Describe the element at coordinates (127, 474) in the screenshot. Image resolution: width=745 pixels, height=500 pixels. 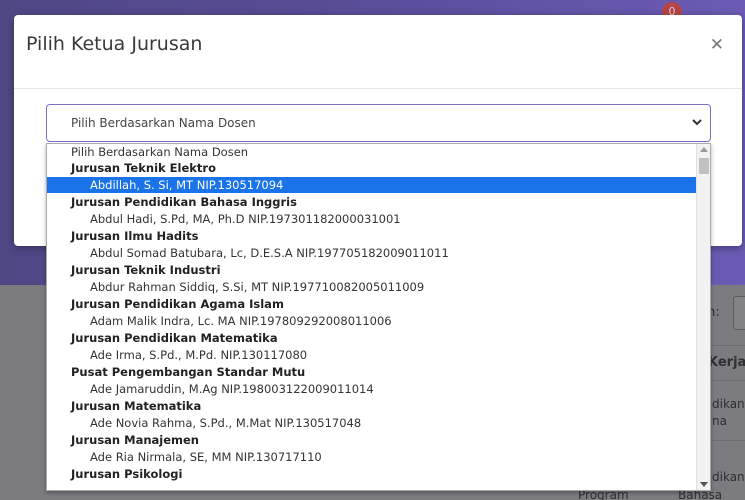
I see `option-group-label: Jurusan Psikologi` at that location.